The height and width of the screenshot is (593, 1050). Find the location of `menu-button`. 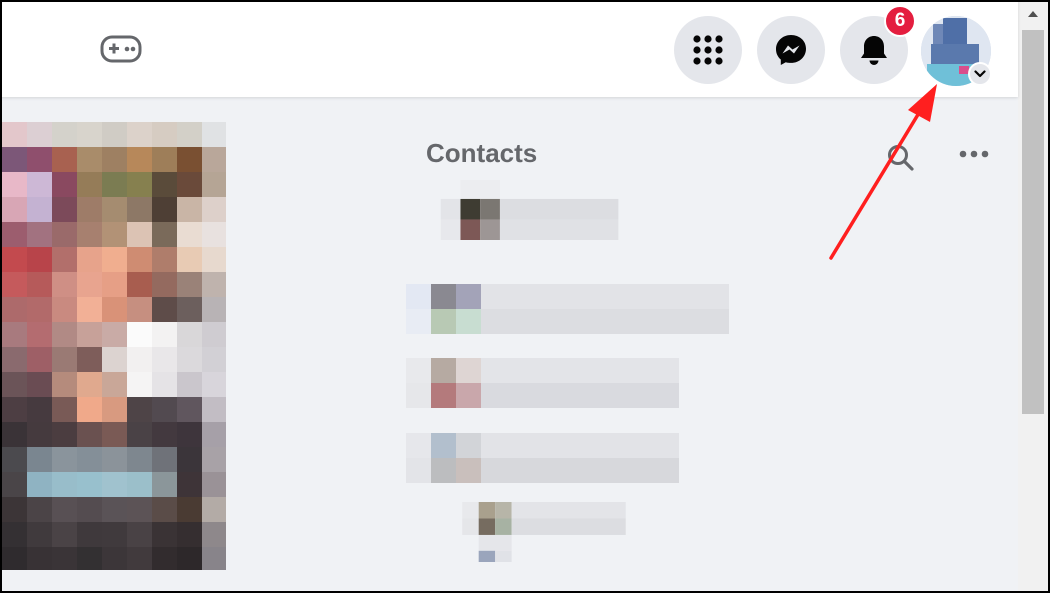

menu-button is located at coordinates (708, 50).